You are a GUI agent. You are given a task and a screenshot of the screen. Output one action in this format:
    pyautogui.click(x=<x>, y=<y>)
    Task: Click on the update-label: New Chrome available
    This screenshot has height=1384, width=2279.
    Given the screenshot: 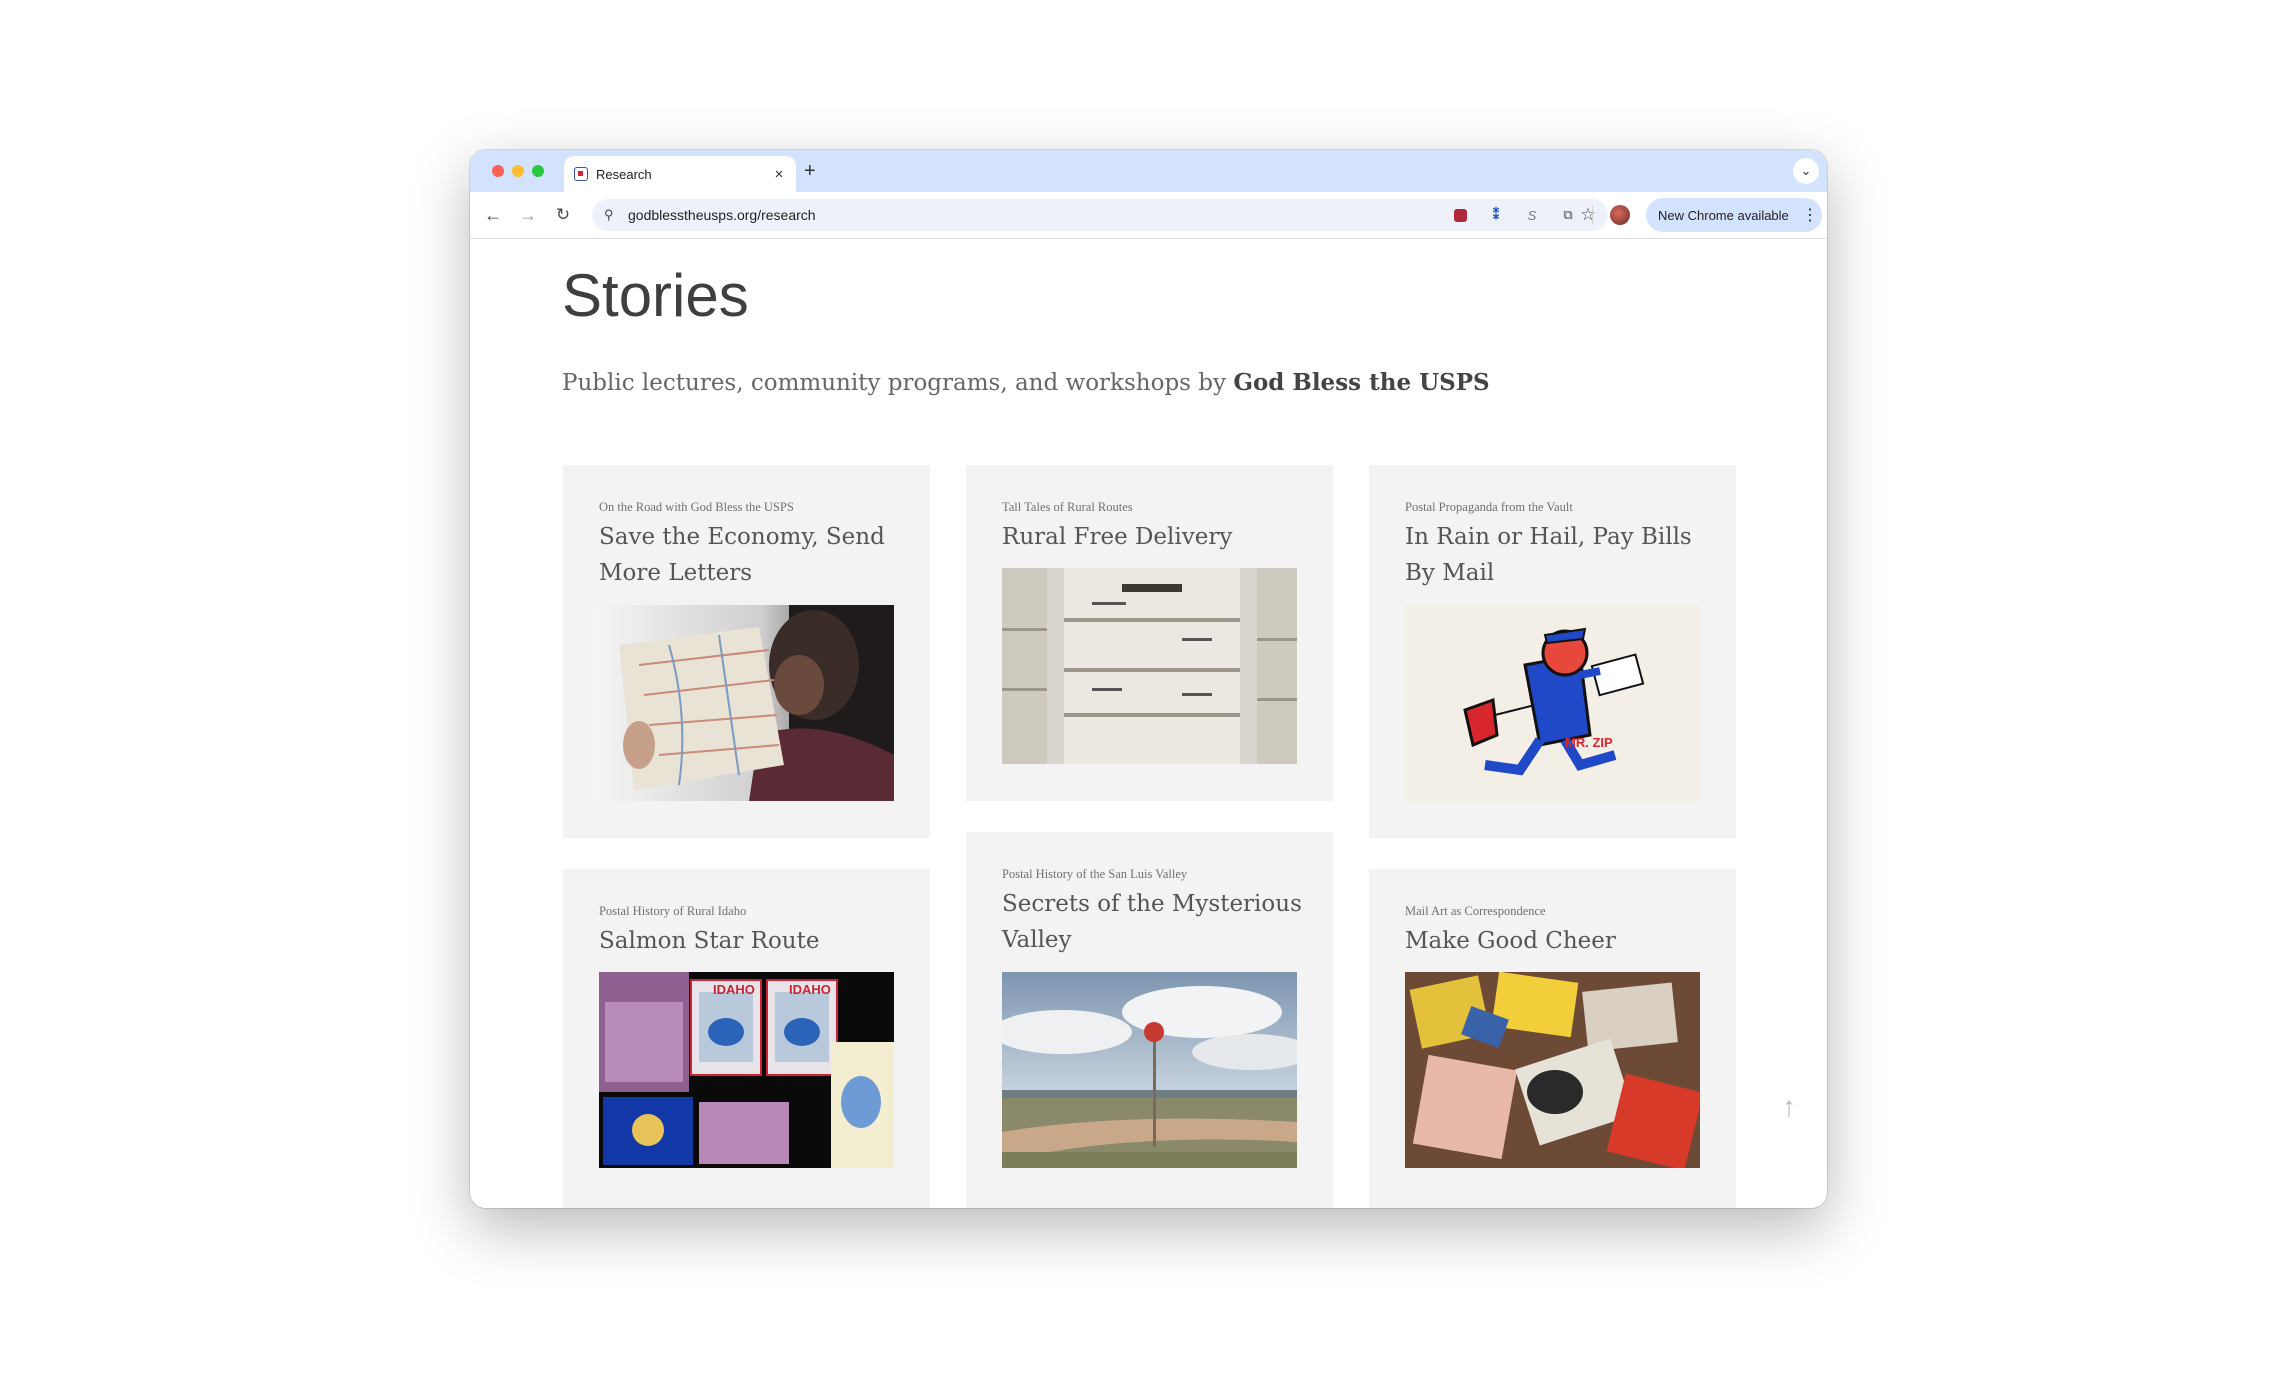 What is the action you would take?
    pyautogui.click(x=1723, y=215)
    